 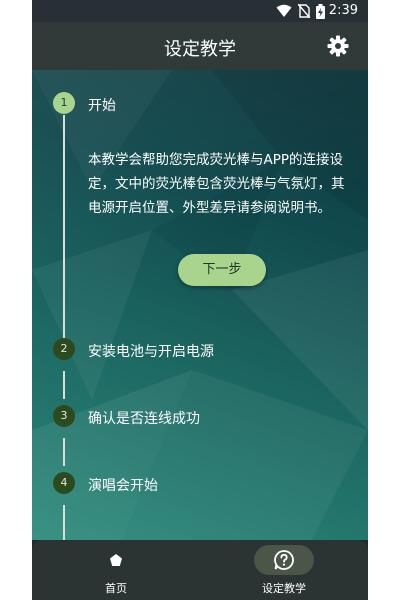 What do you see at coordinates (200, 11) in the screenshot?
I see `status-bar: 2:39` at bounding box center [200, 11].